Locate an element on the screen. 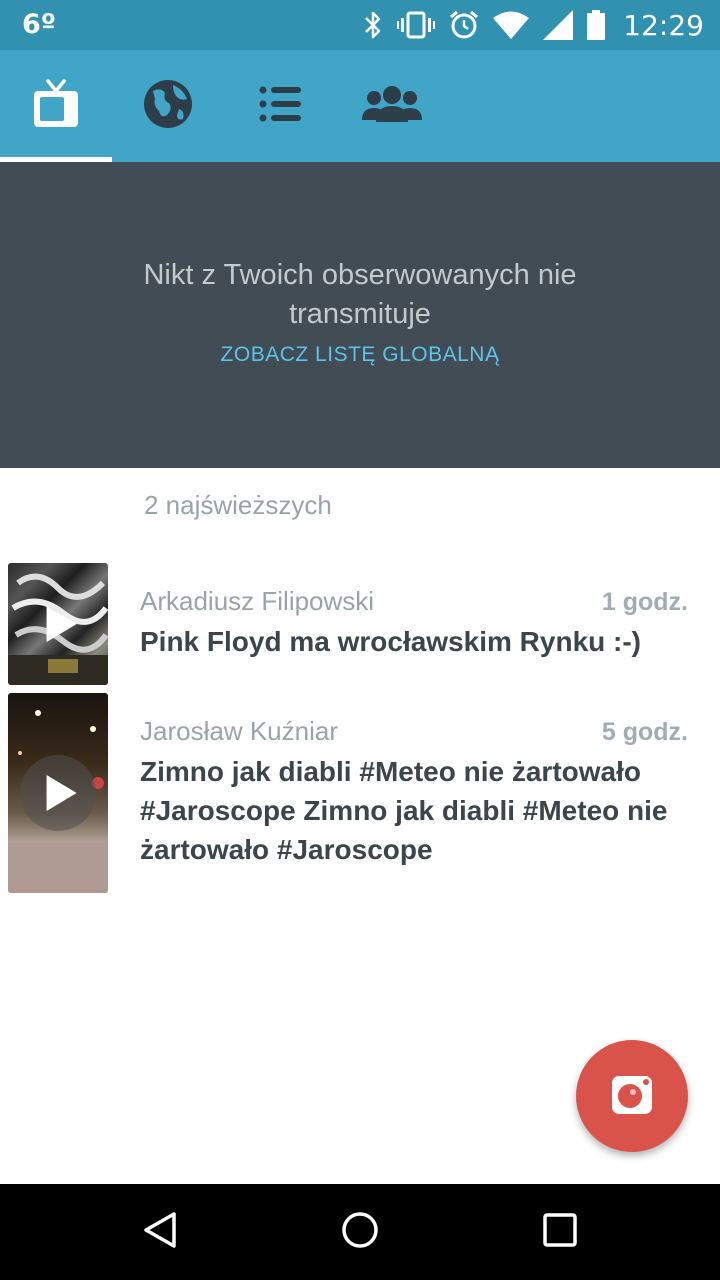 Image resolution: width=720 pixels, height=1280 pixels. list-icon is located at coordinates (280, 106).